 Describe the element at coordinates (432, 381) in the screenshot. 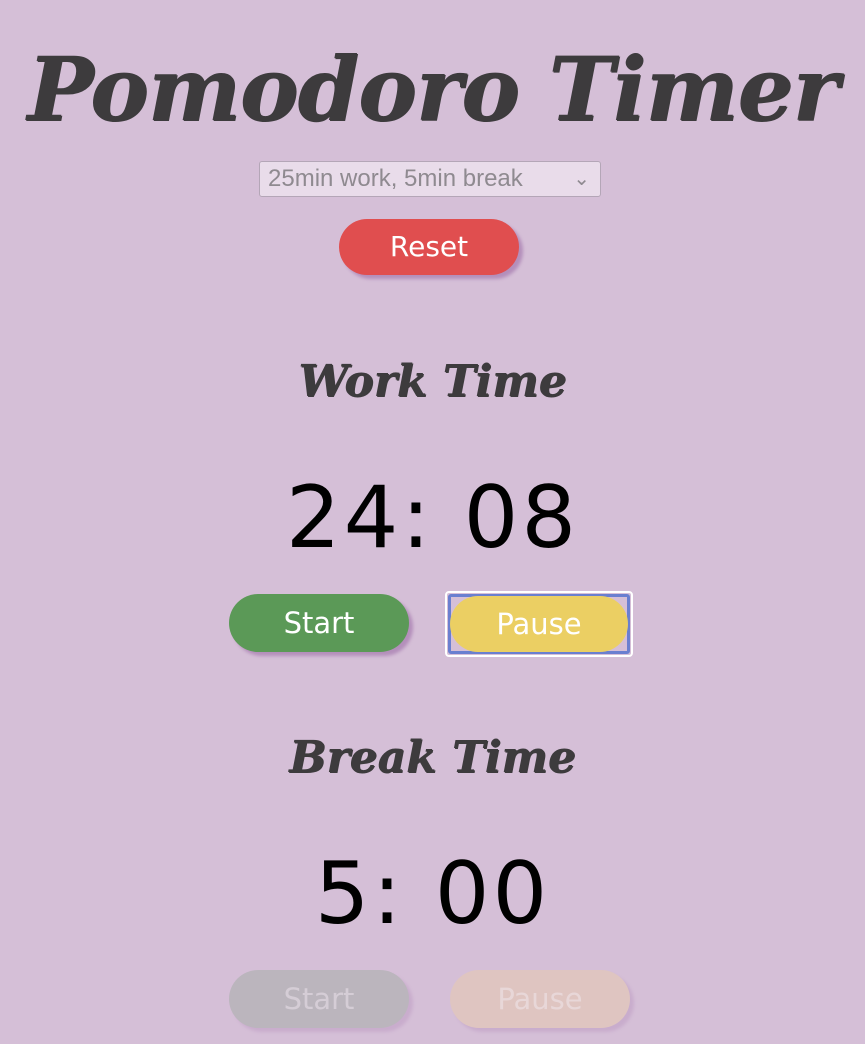

I see `work-time-heading: Work Time` at that location.